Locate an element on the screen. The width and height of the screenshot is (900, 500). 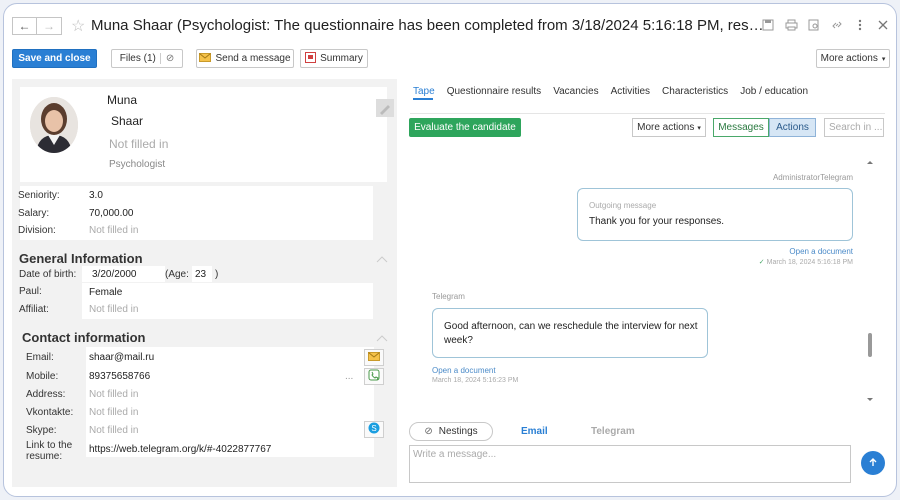
back-arrow-icon: ← is located at coordinates (24, 26).